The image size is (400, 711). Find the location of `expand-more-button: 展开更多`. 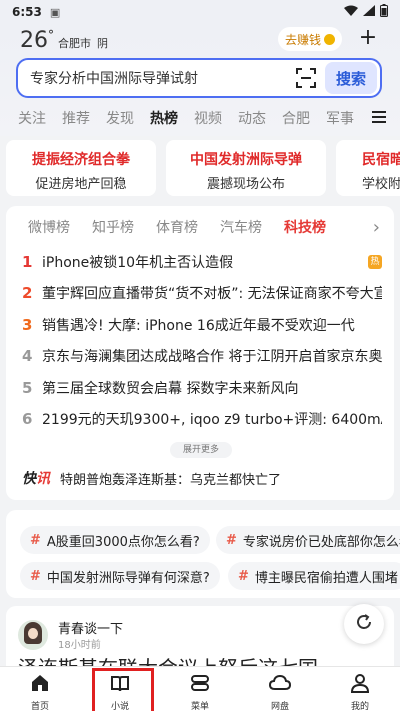

expand-more-button: 展开更多 is located at coordinates (201, 450).